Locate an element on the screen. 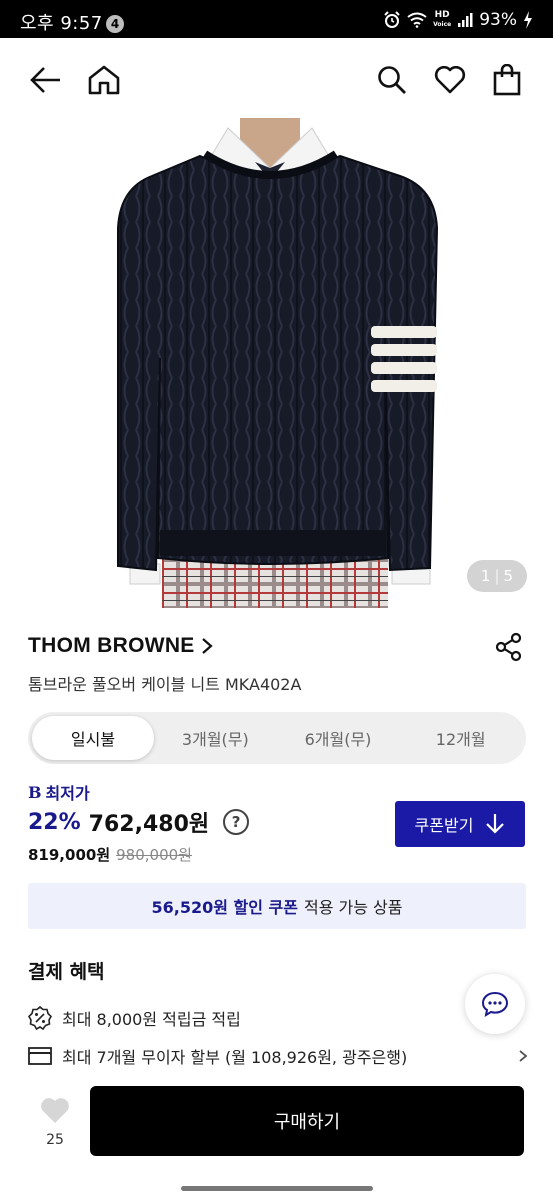 The width and height of the screenshot is (553, 1200). notification-count-badge: 4 is located at coordinates (115, 24).